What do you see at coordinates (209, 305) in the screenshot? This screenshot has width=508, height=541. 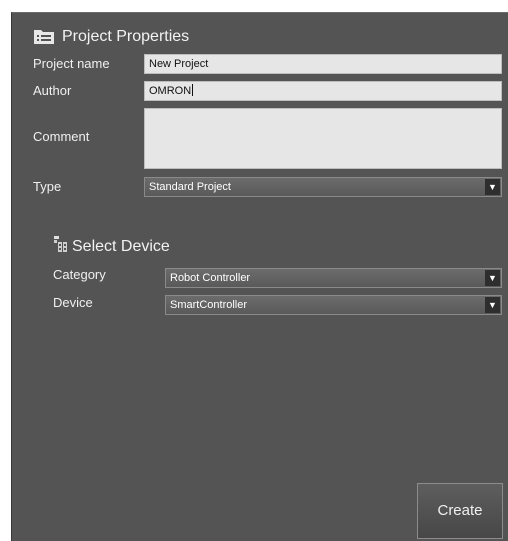 I see `device-selected-value: SmartController` at bounding box center [209, 305].